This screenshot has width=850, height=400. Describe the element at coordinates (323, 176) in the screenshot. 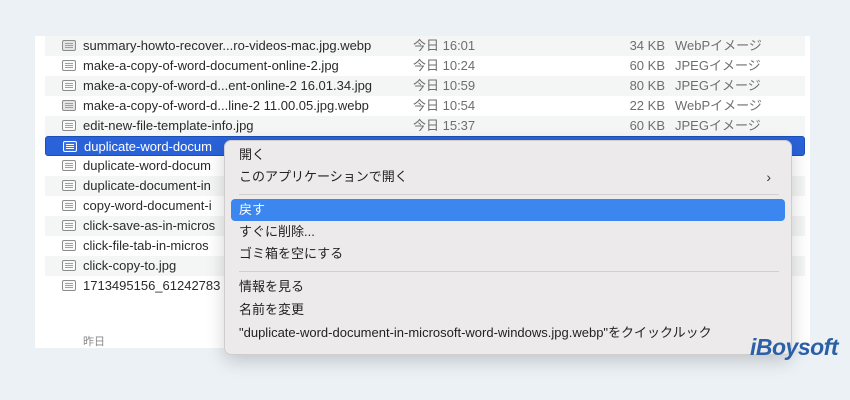

I see `menu-item-label: このアプリケーションで開く` at that location.